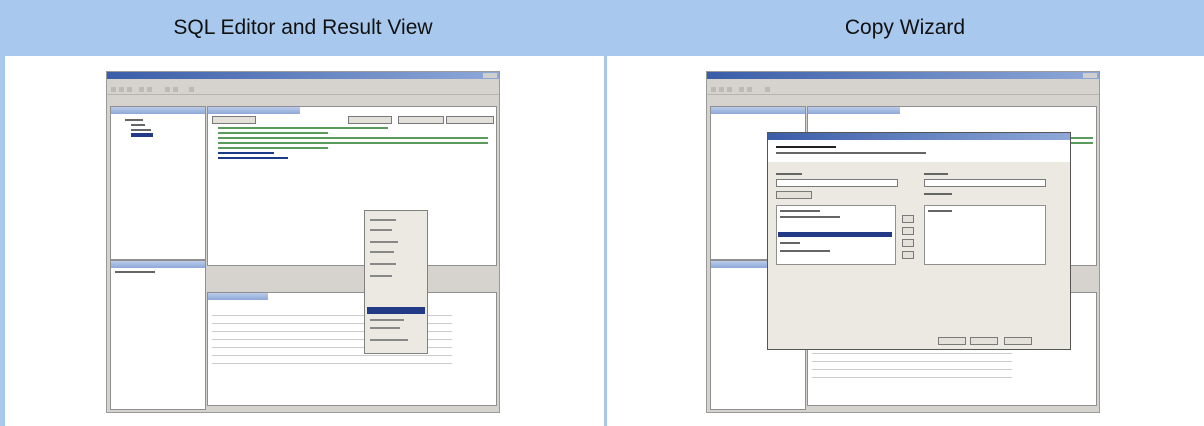 The height and width of the screenshot is (426, 1204). What do you see at coordinates (908, 243) in the screenshot?
I see `remove-button` at bounding box center [908, 243].